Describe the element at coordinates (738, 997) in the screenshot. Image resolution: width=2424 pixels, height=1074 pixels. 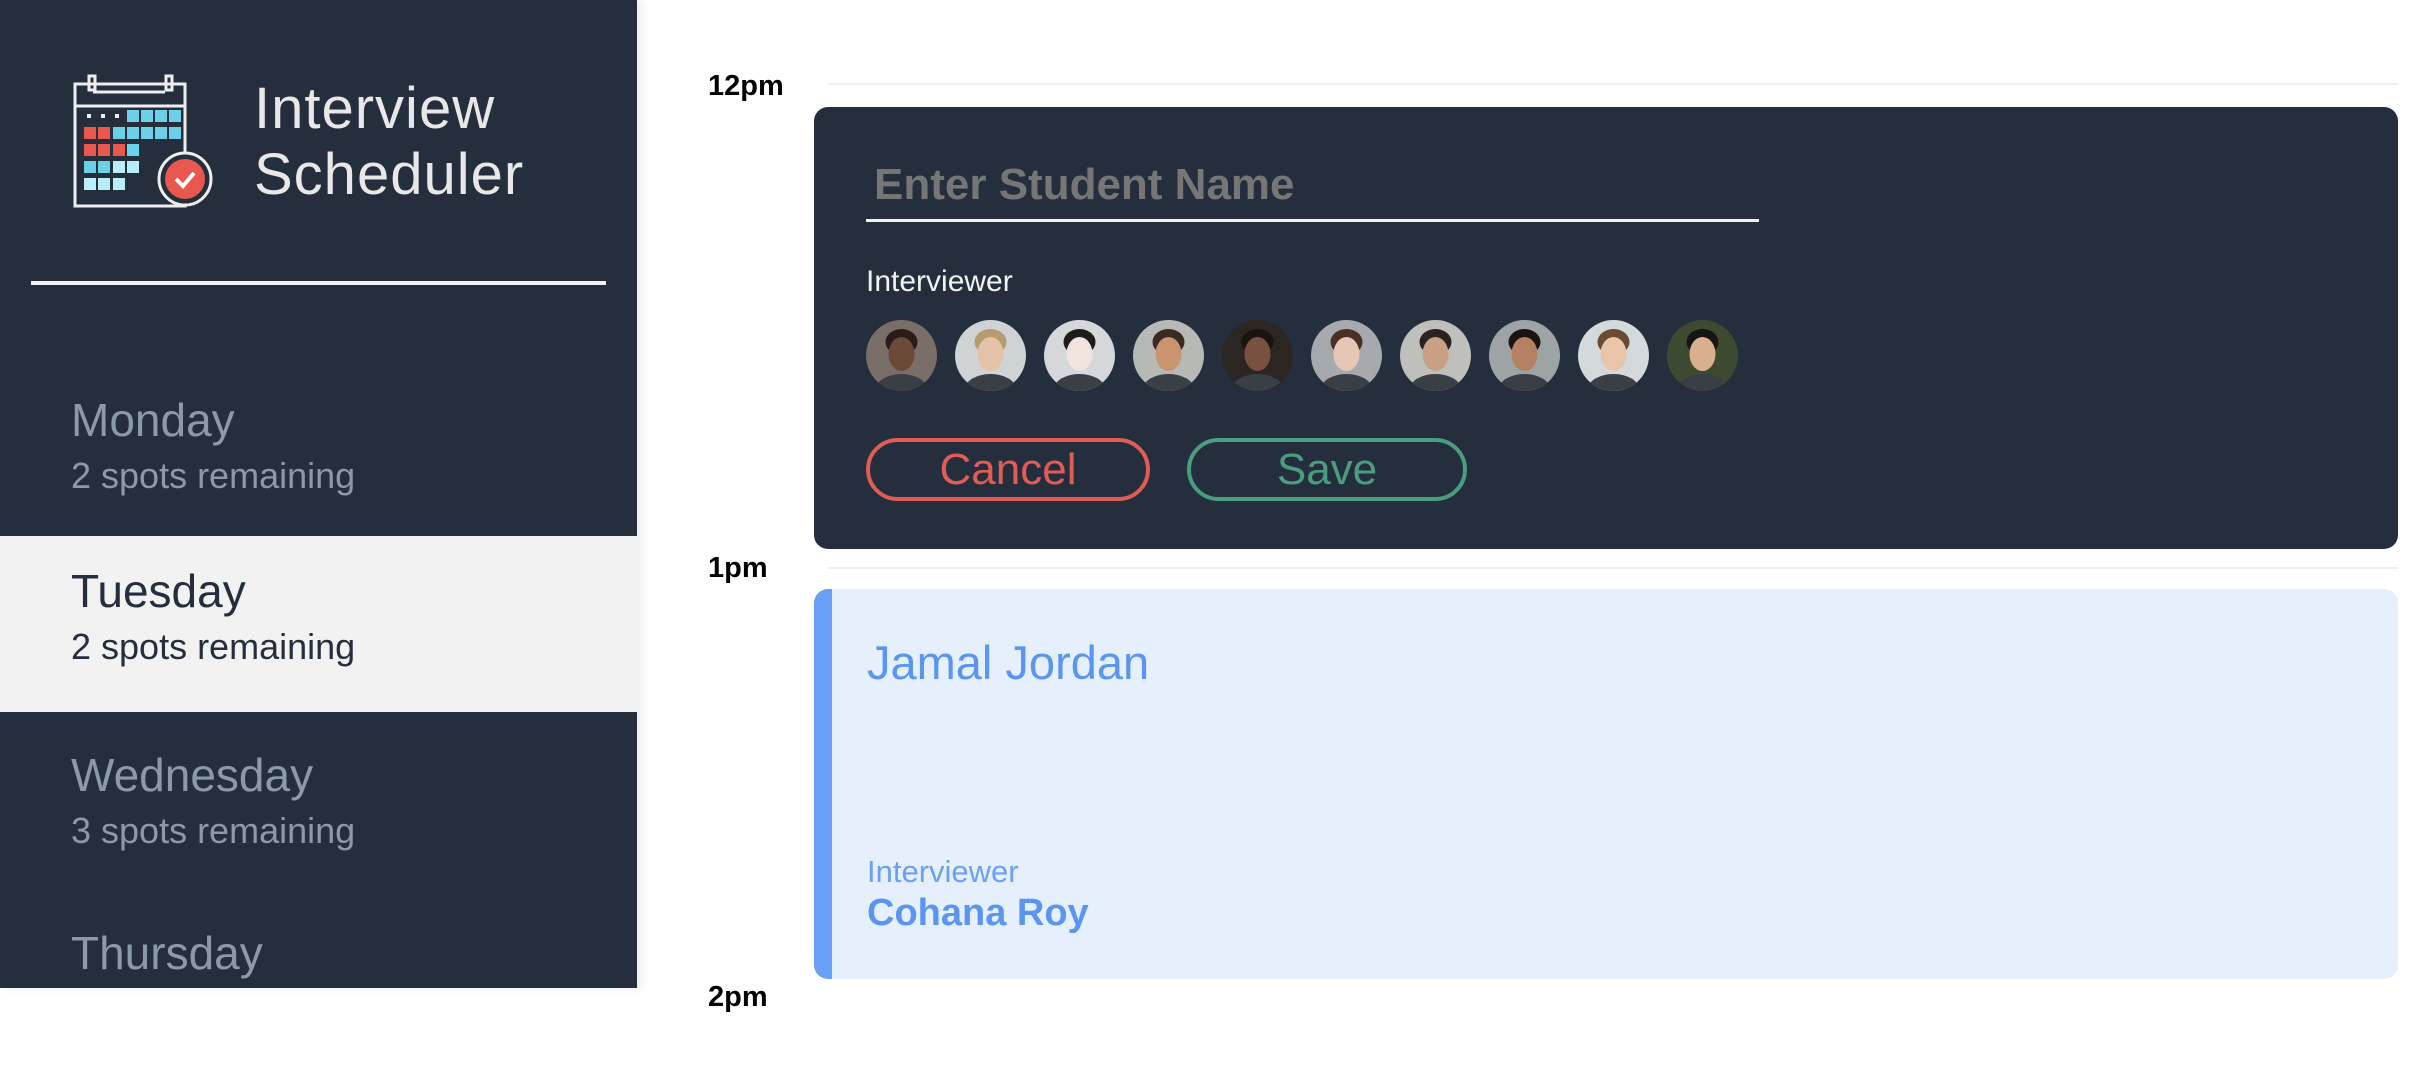
I see `time-label-2pm: 2pm` at that location.